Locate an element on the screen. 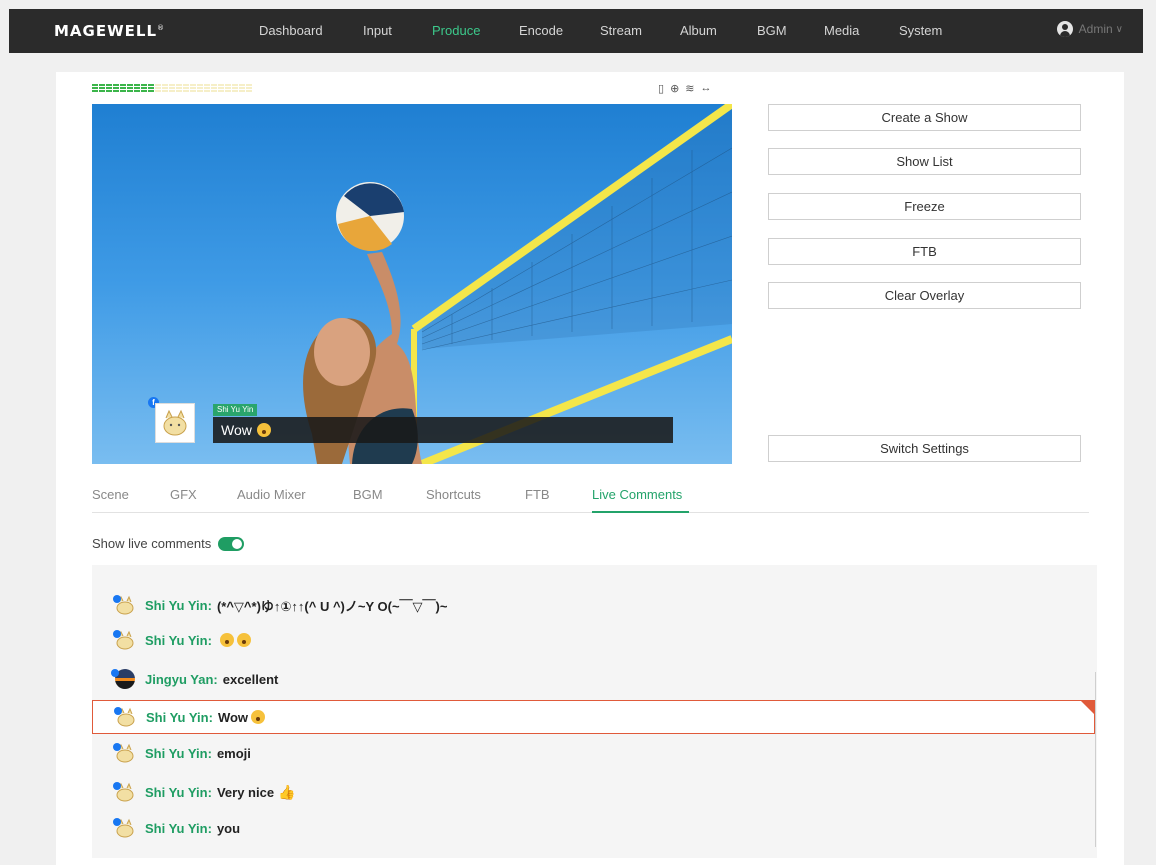  clear-overlay-button: Clear Overlay is located at coordinates (924, 295).